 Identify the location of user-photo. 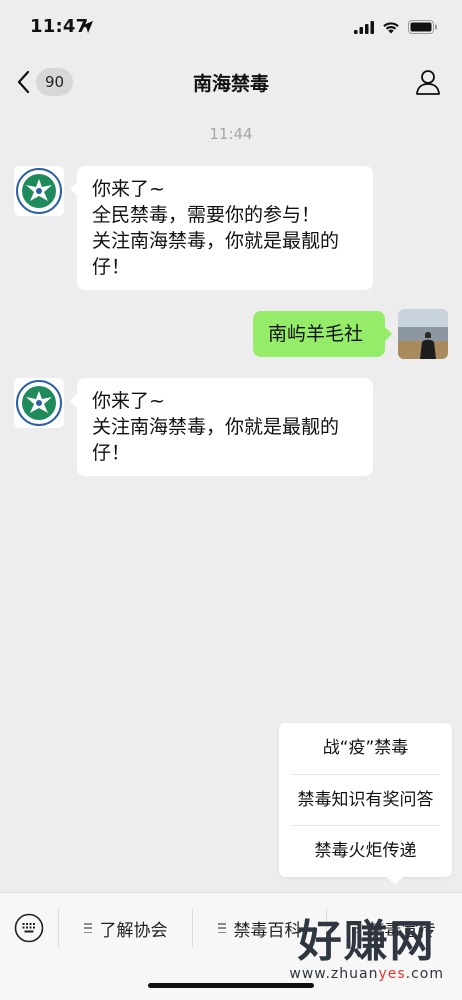
(423, 334).